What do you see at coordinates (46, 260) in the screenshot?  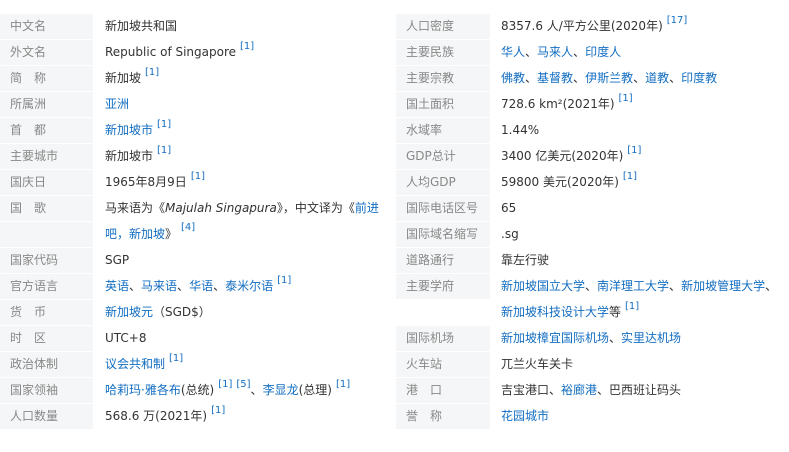 I see `label-country-code: 国家代码` at bounding box center [46, 260].